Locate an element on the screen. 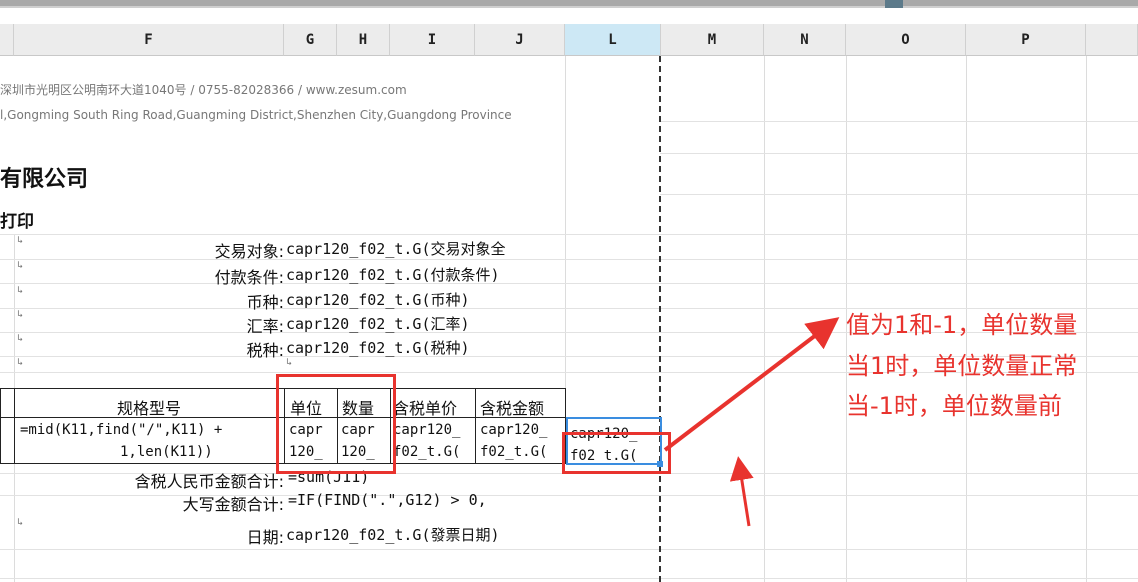 The height and width of the screenshot is (582, 1138). annotation-arrows is located at coordinates (751, 422).